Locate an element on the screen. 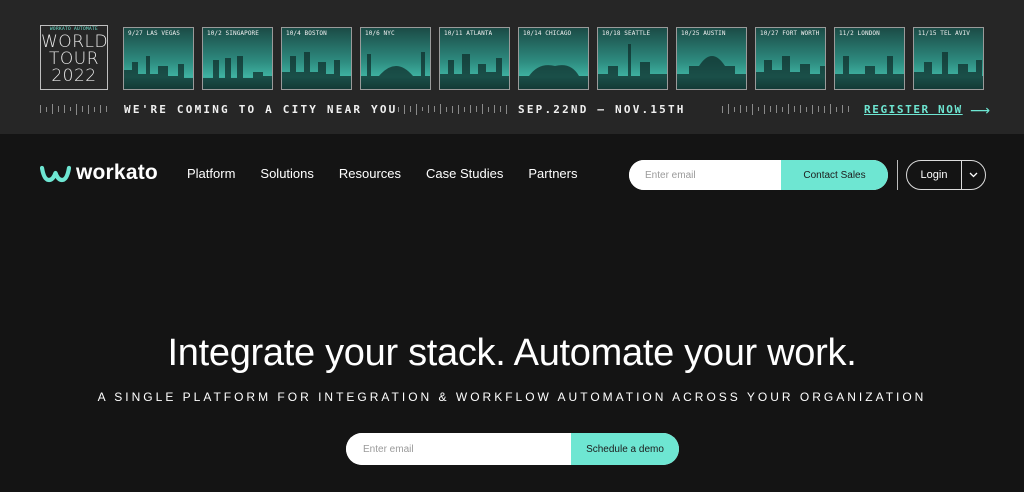 The image size is (1024, 492). city-card-label: 9/27 LAS VEGAS is located at coordinates (154, 33).